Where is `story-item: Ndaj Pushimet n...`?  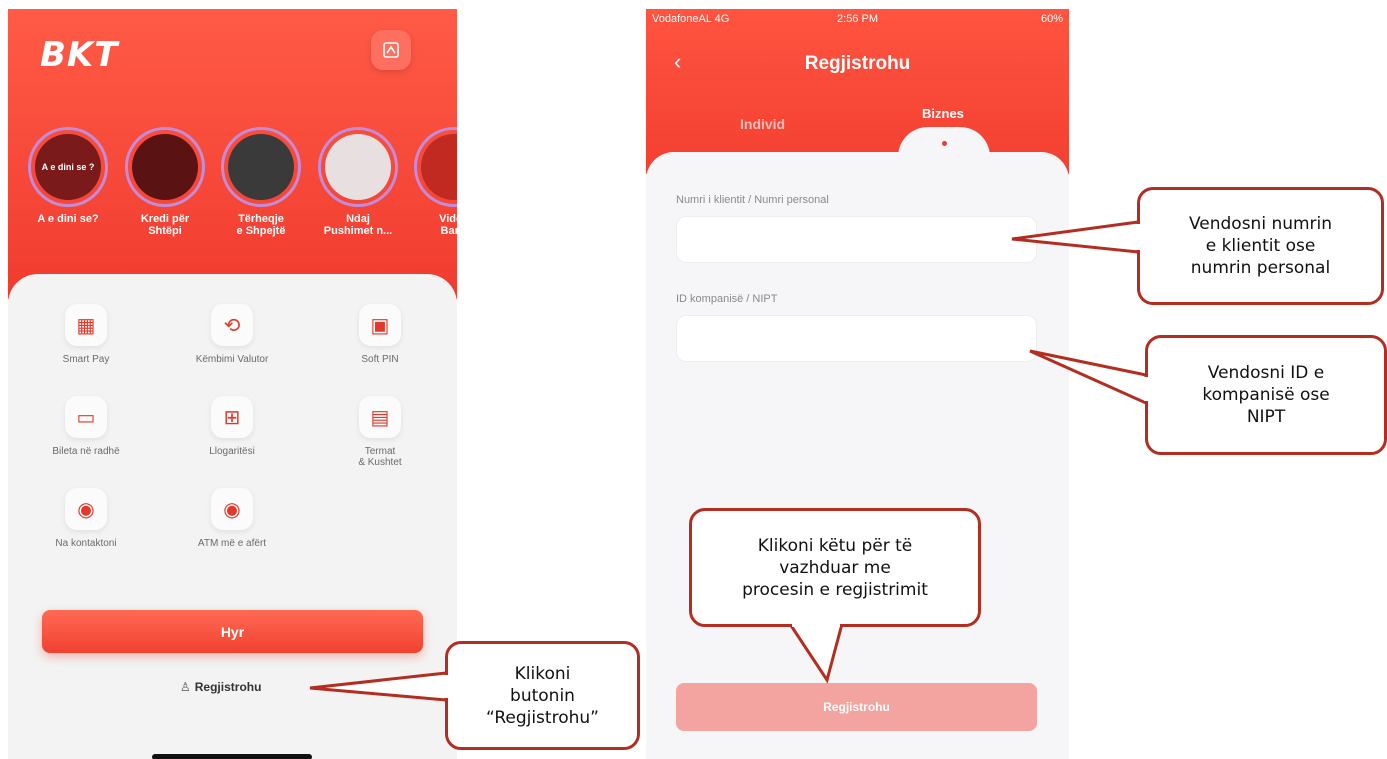 story-item: Ndaj Pushimet n... is located at coordinates (358, 182).